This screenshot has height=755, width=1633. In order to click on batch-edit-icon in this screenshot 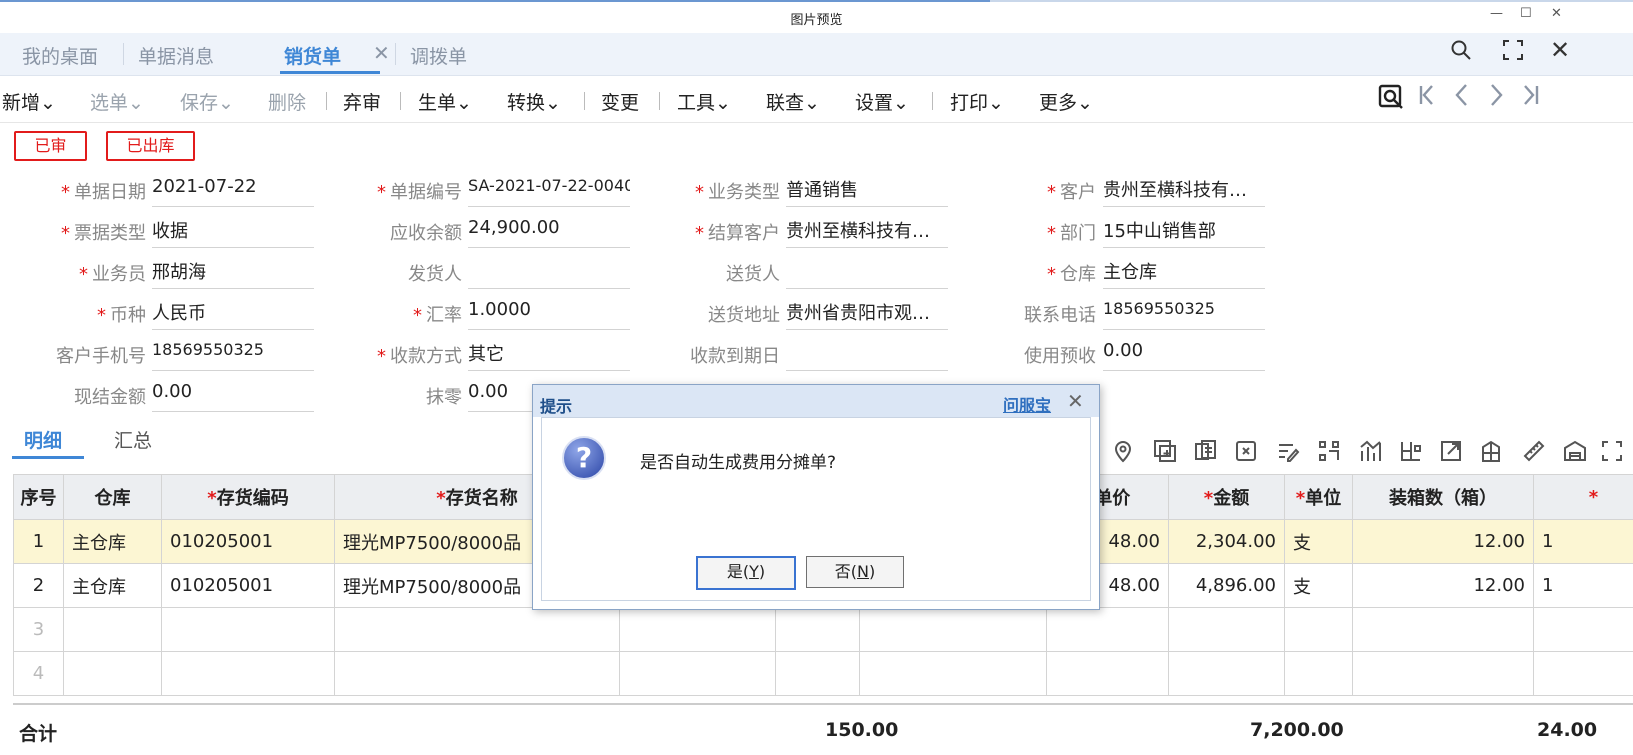, I will do `click(1288, 454)`.